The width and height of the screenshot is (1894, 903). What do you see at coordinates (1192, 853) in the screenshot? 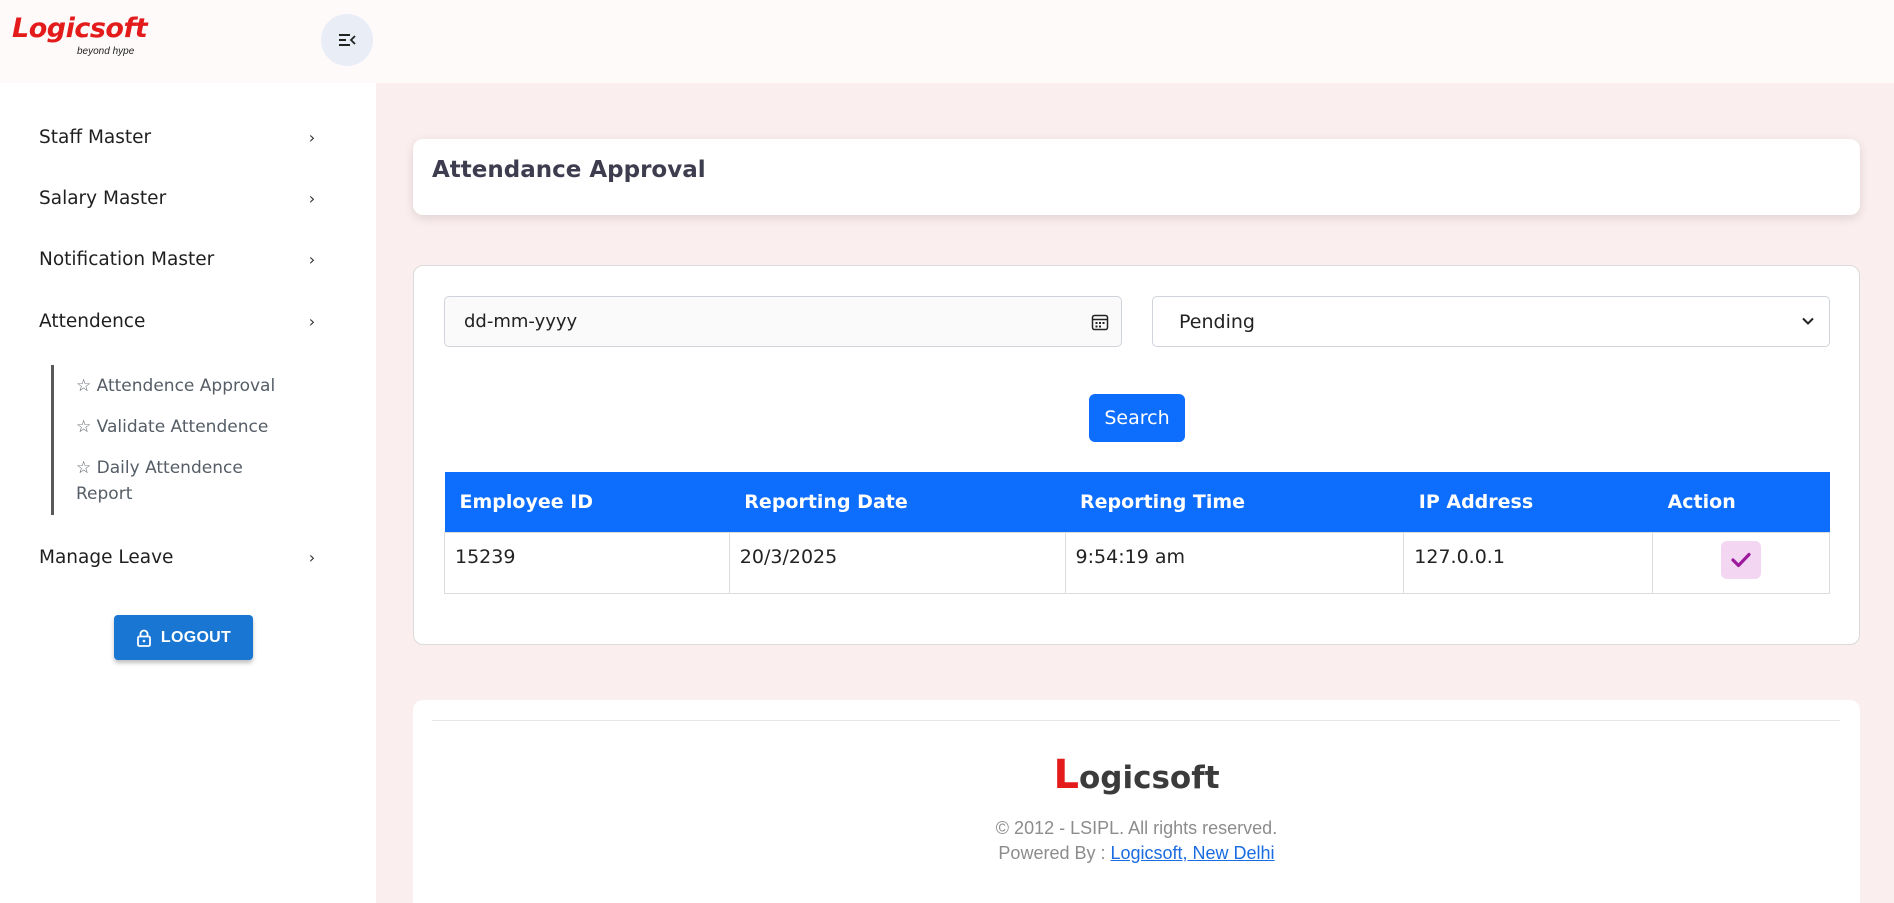
I see `powered-by-link: Logicsoft, New Delhi` at bounding box center [1192, 853].